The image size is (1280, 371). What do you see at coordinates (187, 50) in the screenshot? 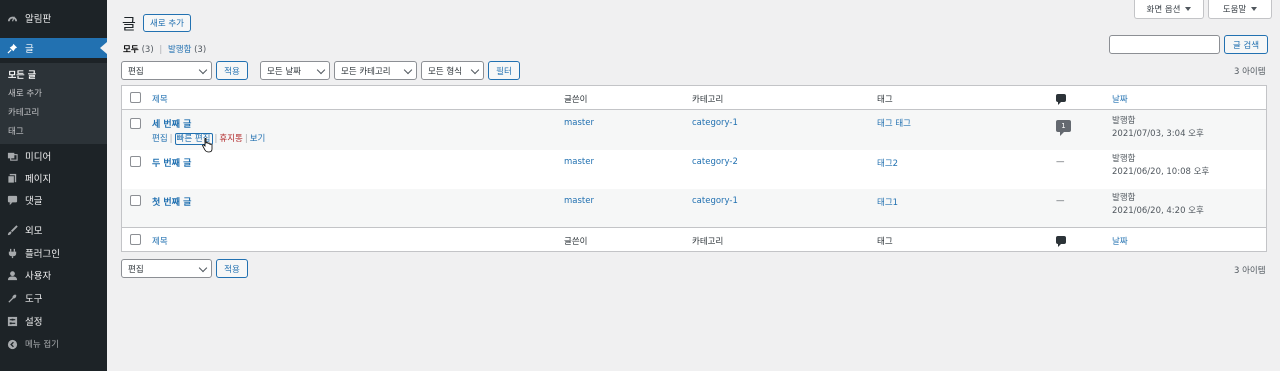
I see `view-published-link: 발행함 (3)` at bounding box center [187, 50].